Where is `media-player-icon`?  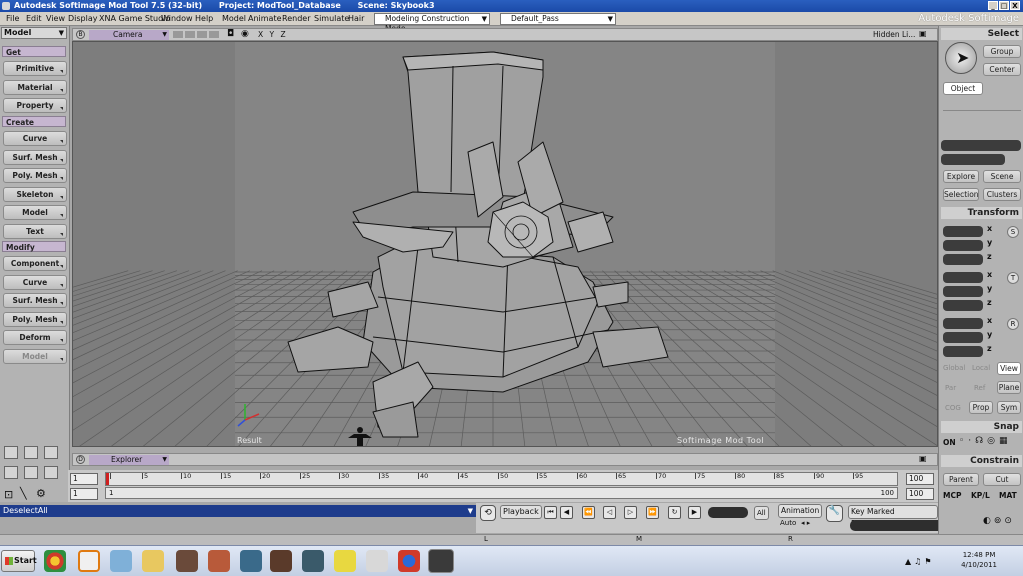
media-player-icon is located at coordinates (89, 561).